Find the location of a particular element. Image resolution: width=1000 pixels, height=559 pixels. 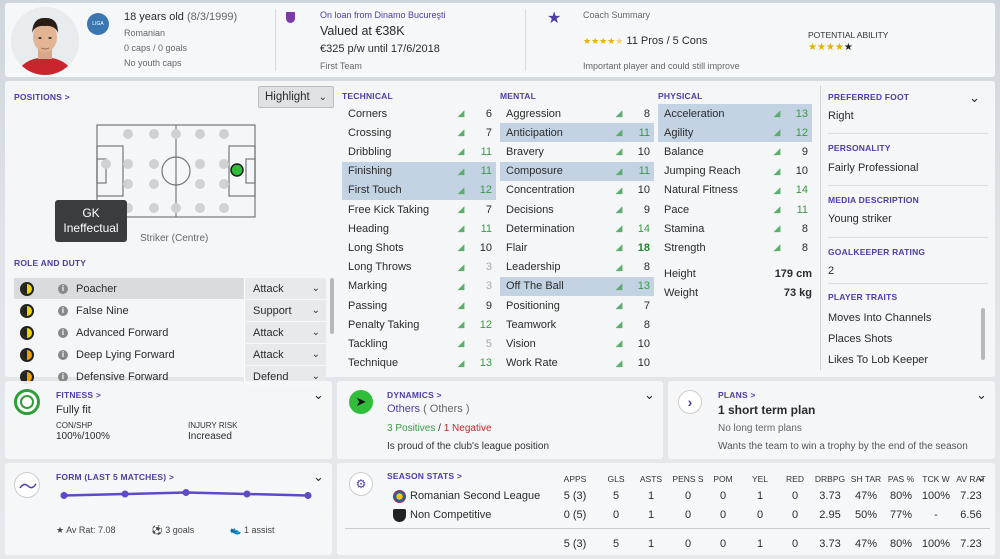

plans-title: PLANS > is located at coordinates (737, 395).